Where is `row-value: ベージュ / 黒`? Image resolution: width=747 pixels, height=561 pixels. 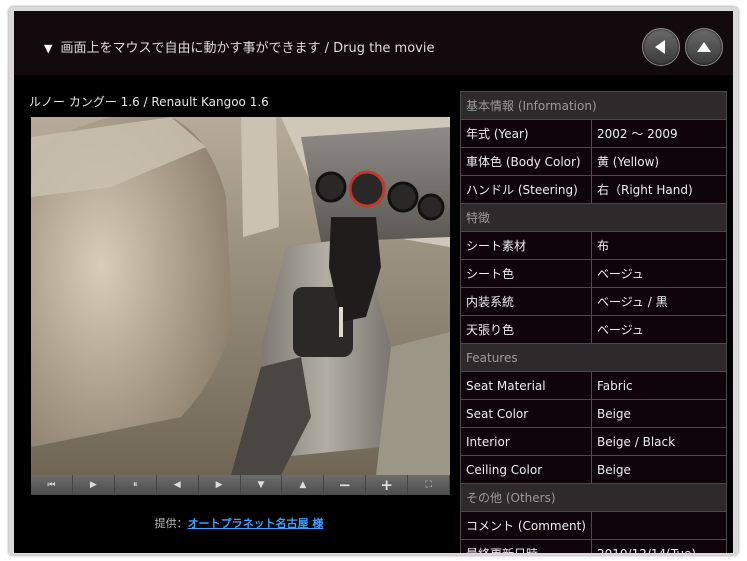
row-value: ベージュ / 黒 is located at coordinates (659, 301).